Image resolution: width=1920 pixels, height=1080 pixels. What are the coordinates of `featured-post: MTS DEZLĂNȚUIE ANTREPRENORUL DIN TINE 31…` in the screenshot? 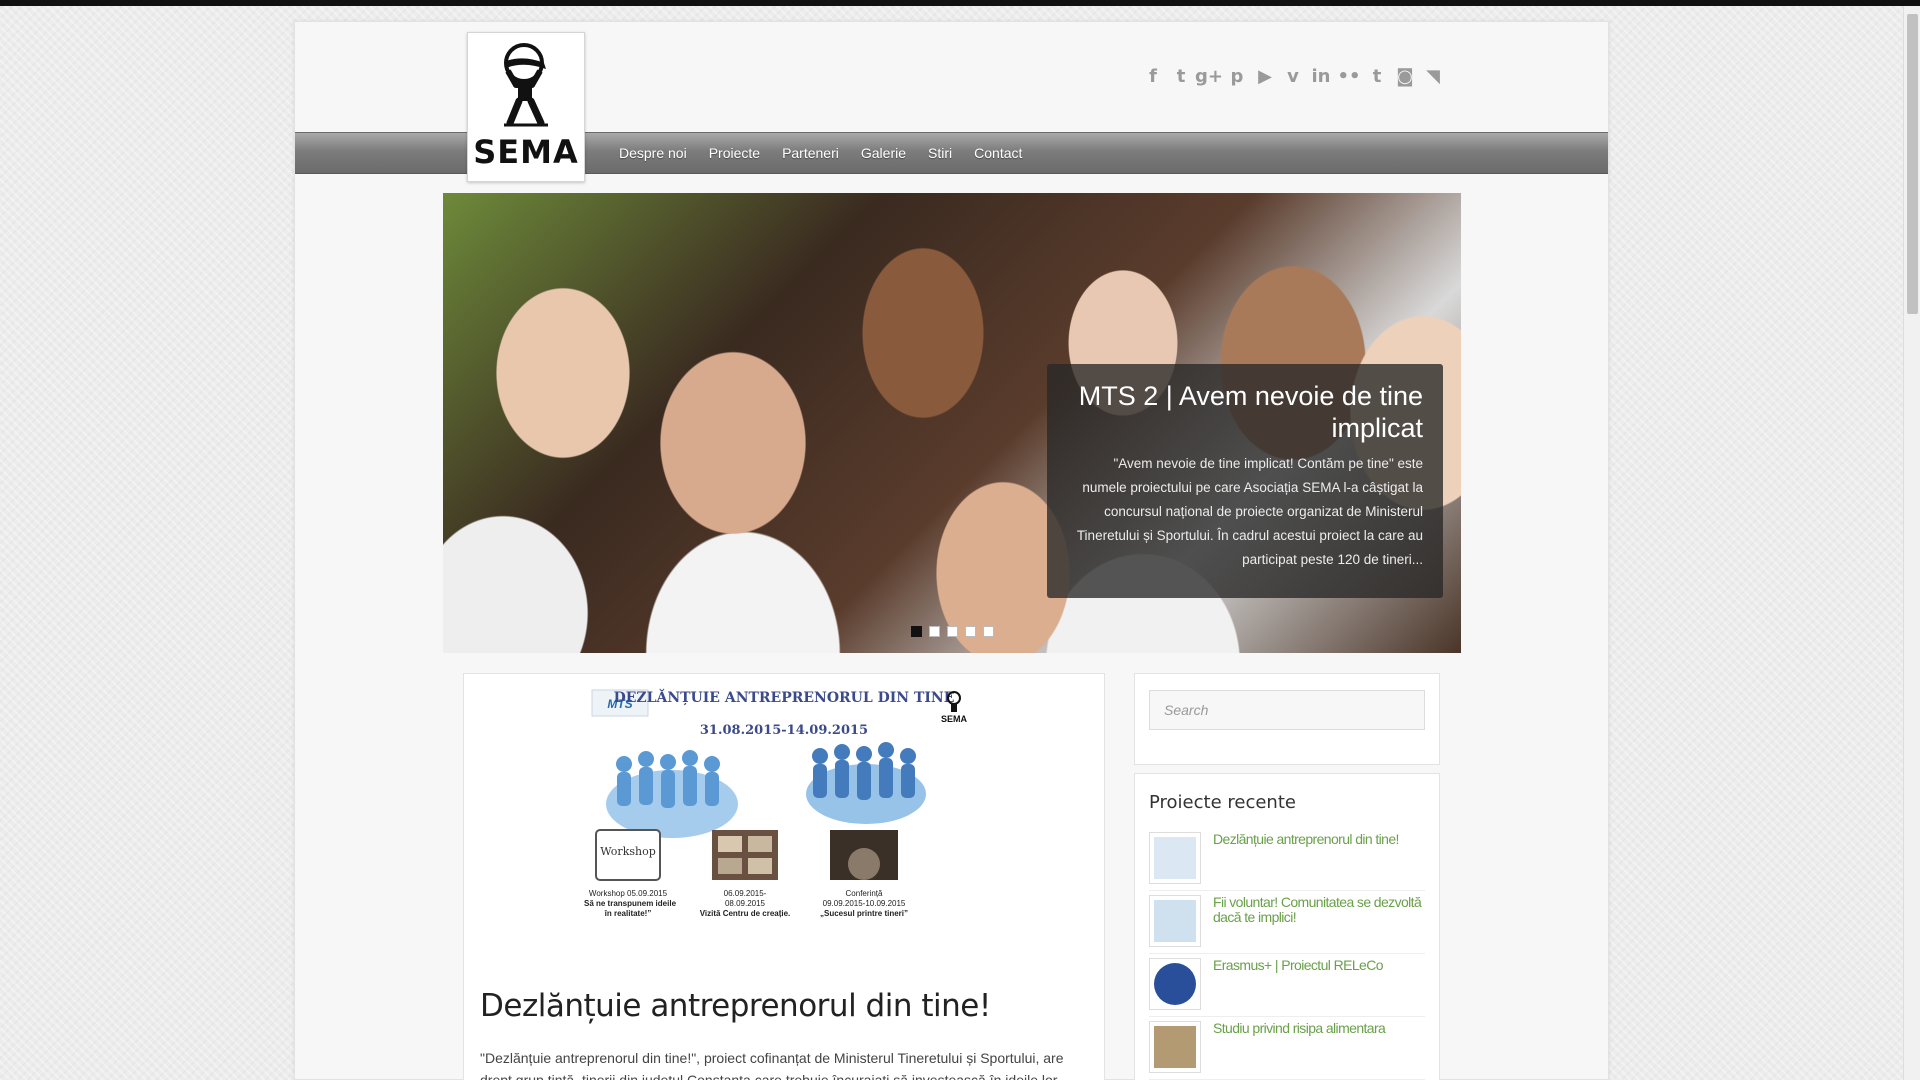 It's located at (784, 876).